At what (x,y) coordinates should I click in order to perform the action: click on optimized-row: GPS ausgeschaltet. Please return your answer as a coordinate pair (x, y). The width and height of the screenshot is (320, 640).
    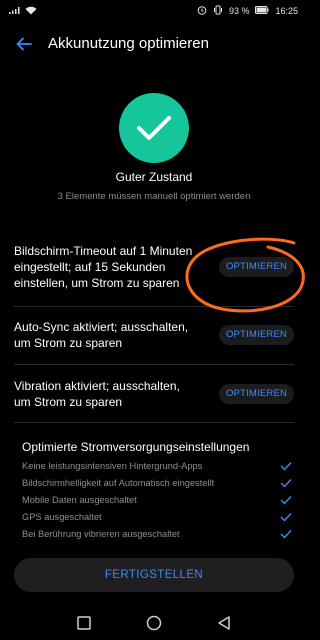
    Looking at the image, I should click on (157, 516).